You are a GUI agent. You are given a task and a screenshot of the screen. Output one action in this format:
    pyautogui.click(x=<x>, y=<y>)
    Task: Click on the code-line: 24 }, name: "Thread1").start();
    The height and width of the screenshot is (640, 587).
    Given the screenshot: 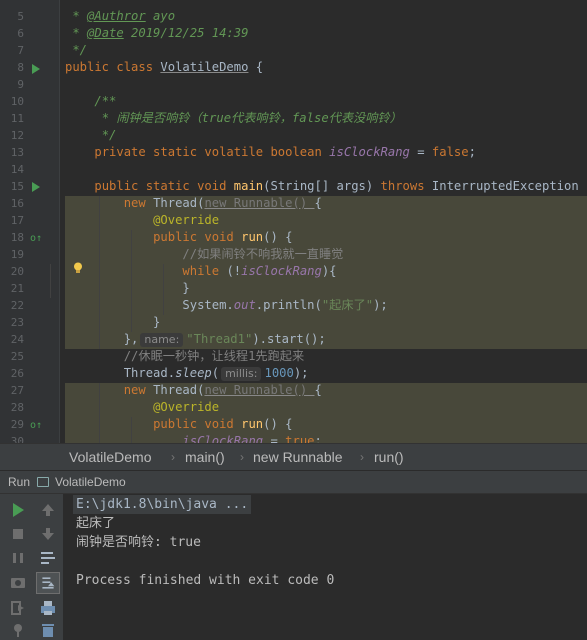 What is the action you would take?
    pyautogui.click(x=293, y=339)
    